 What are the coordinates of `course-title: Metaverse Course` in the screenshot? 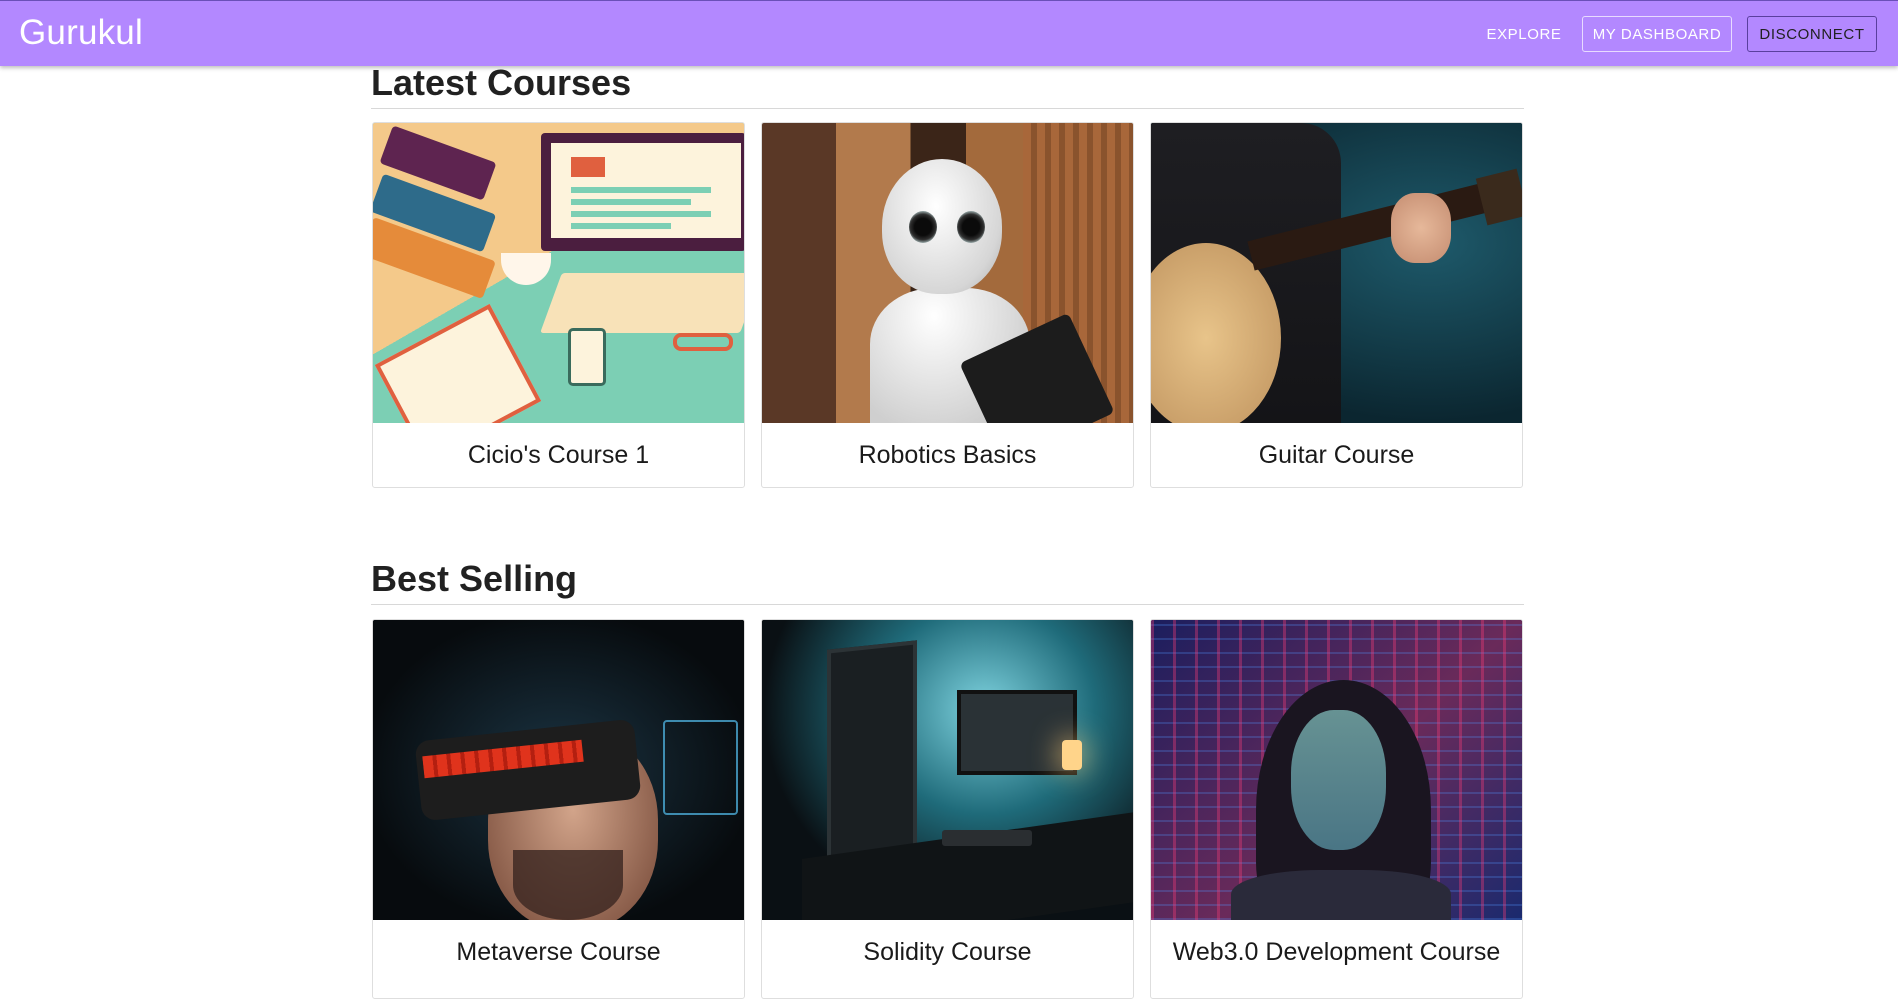 It's located at (558, 952).